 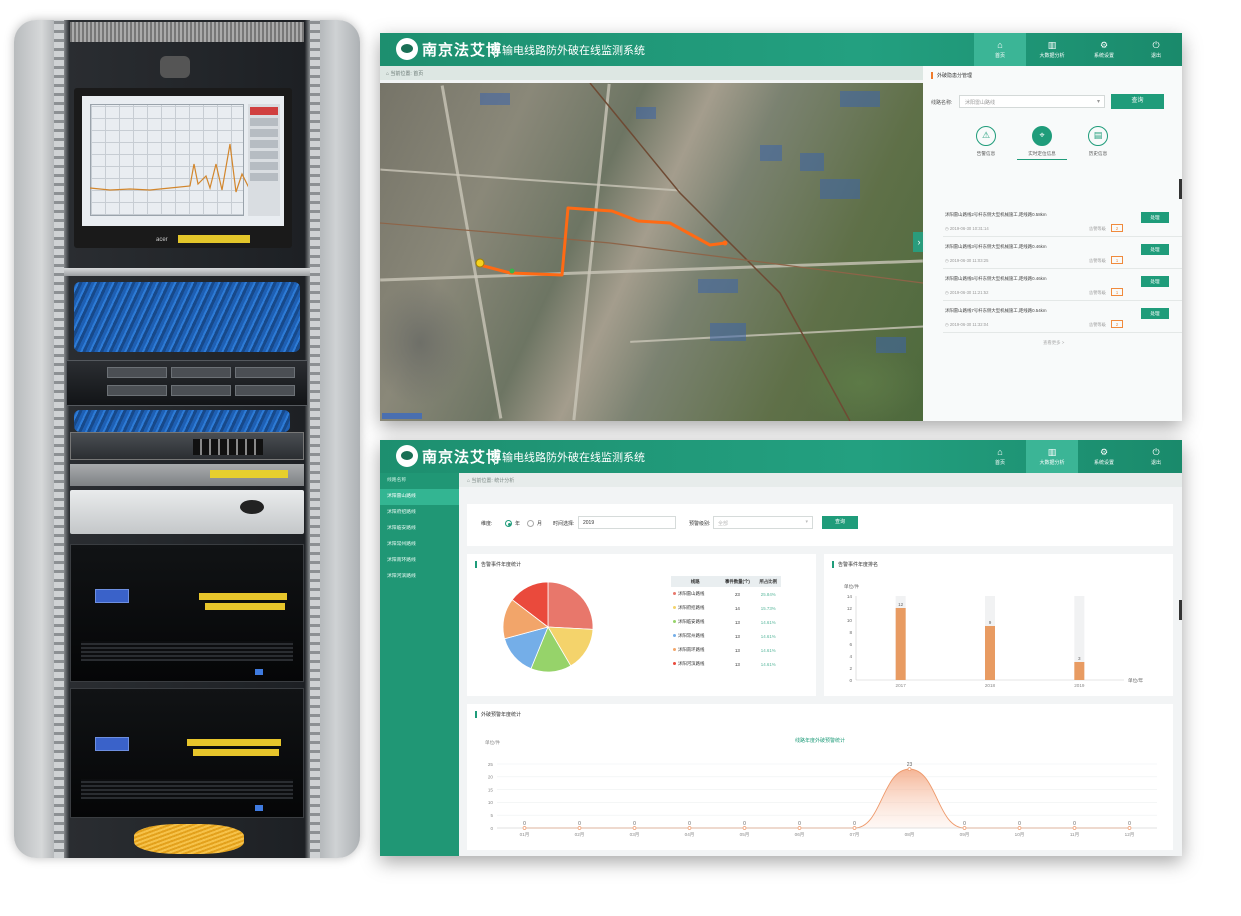 What do you see at coordinates (901, 604) in the screenshot?
I see `bar-value-label: 12` at bounding box center [901, 604].